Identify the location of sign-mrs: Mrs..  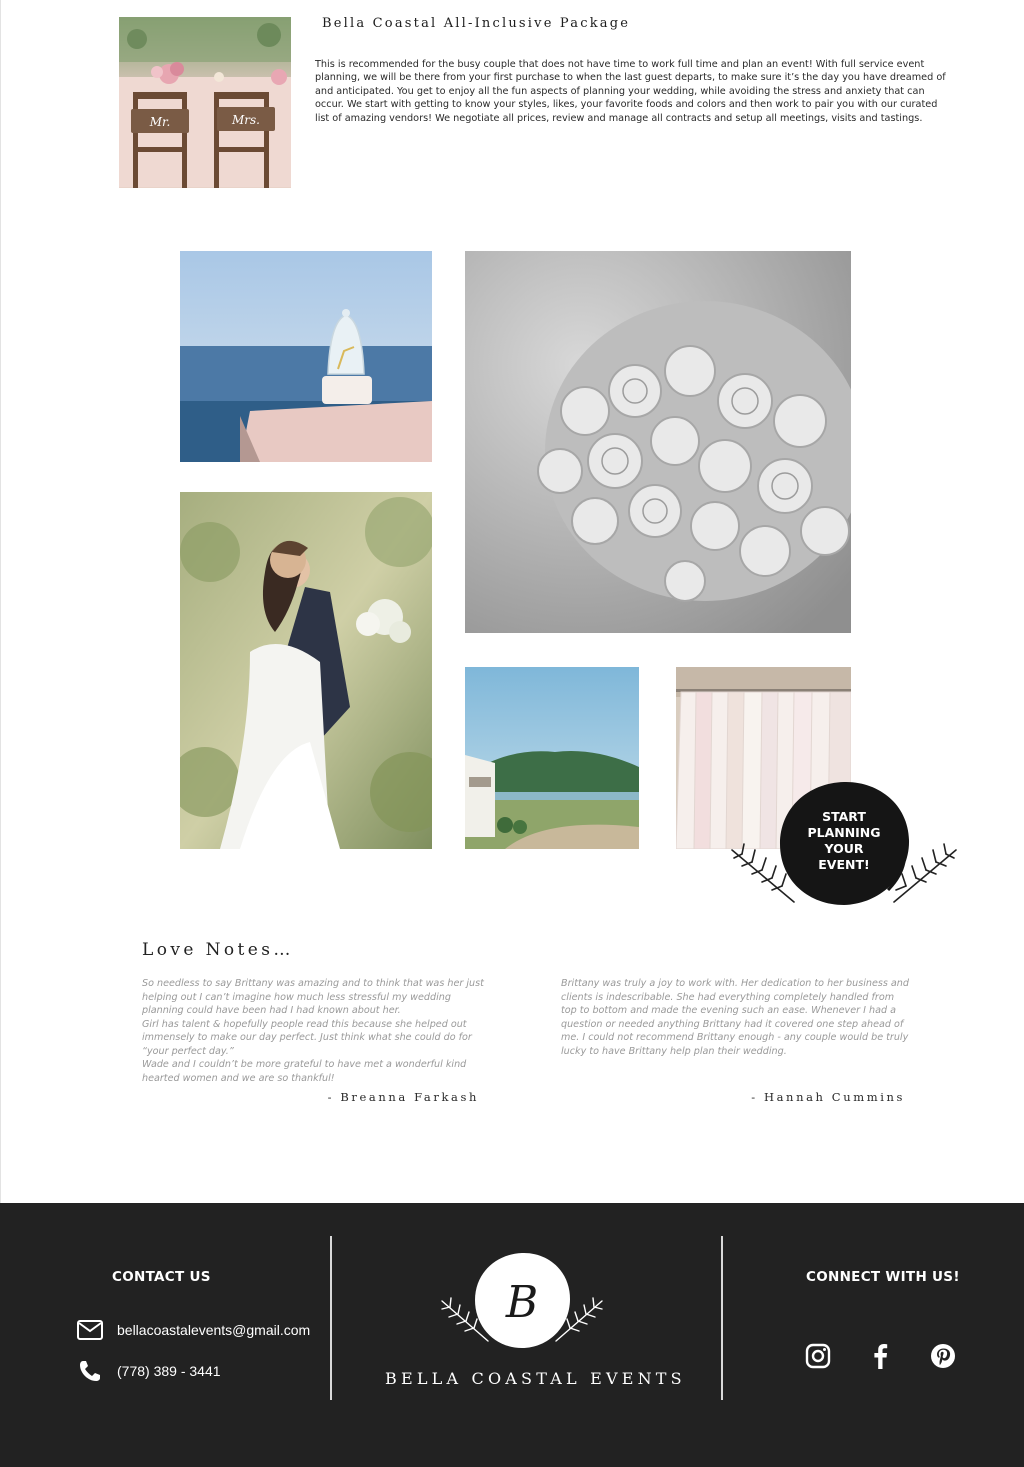
(245, 120).